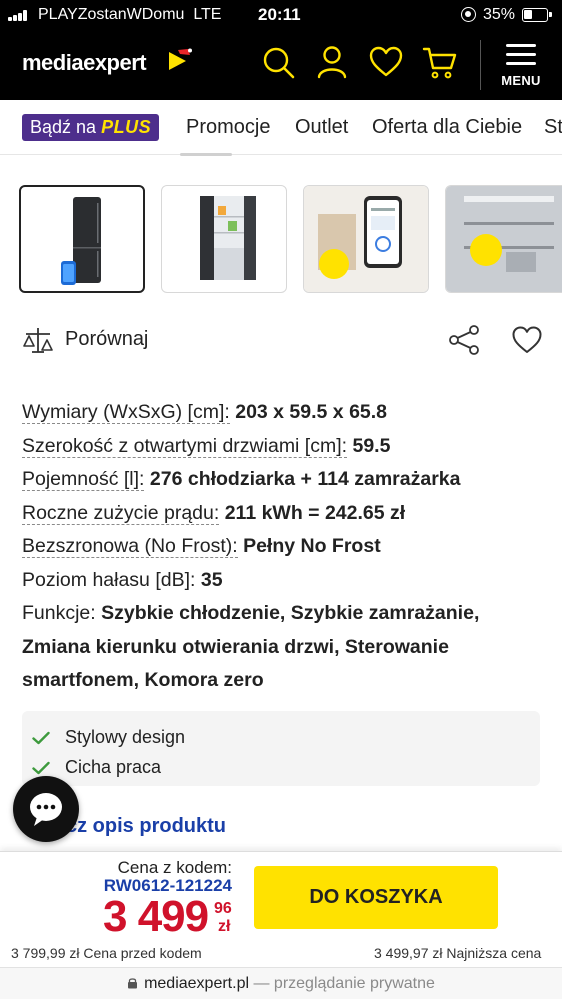 The width and height of the screenshot is (562, 999). What do you see at coordinates (447, 127) in the screenshot?
I see `nav-item-oferta: Oferta dla Ciebie` at bounding box center [447, 127].